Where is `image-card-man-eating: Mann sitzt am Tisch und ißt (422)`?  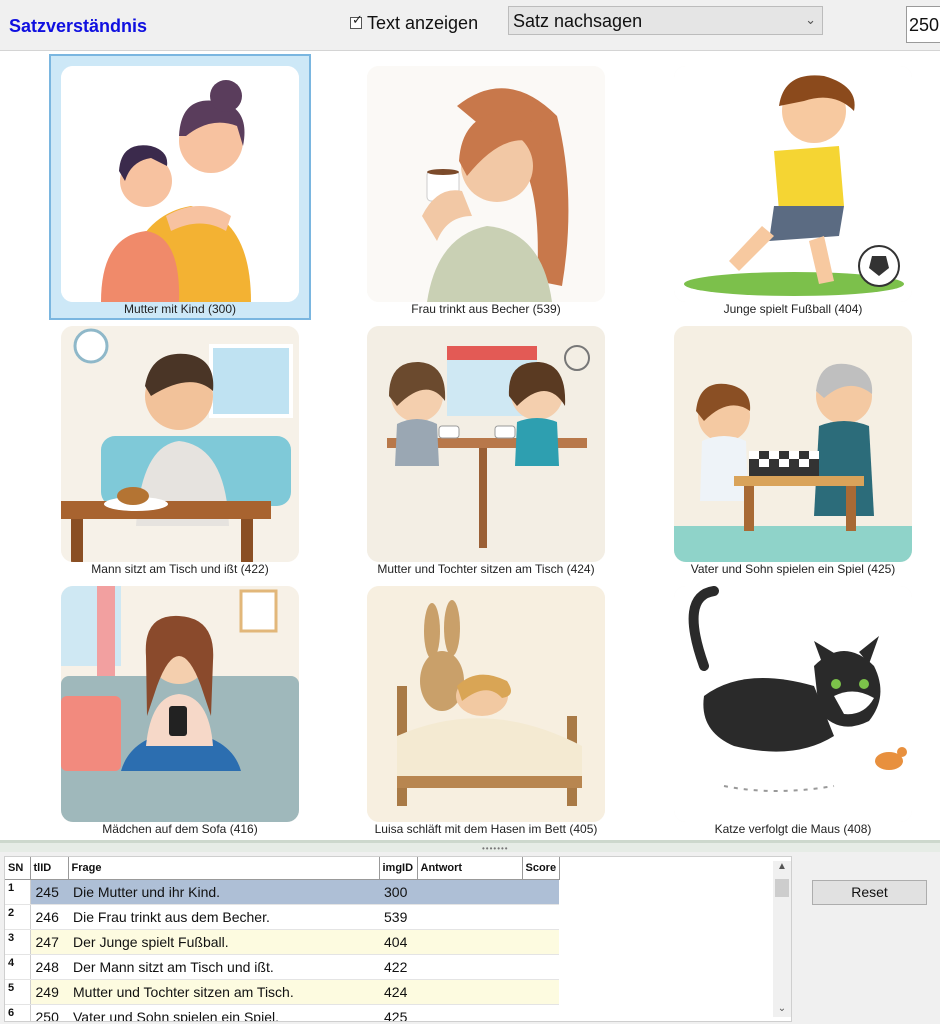 image-card-man-eating: Mann sitzt am Tisch und ißt (422) is located at coordinates (180, 447).